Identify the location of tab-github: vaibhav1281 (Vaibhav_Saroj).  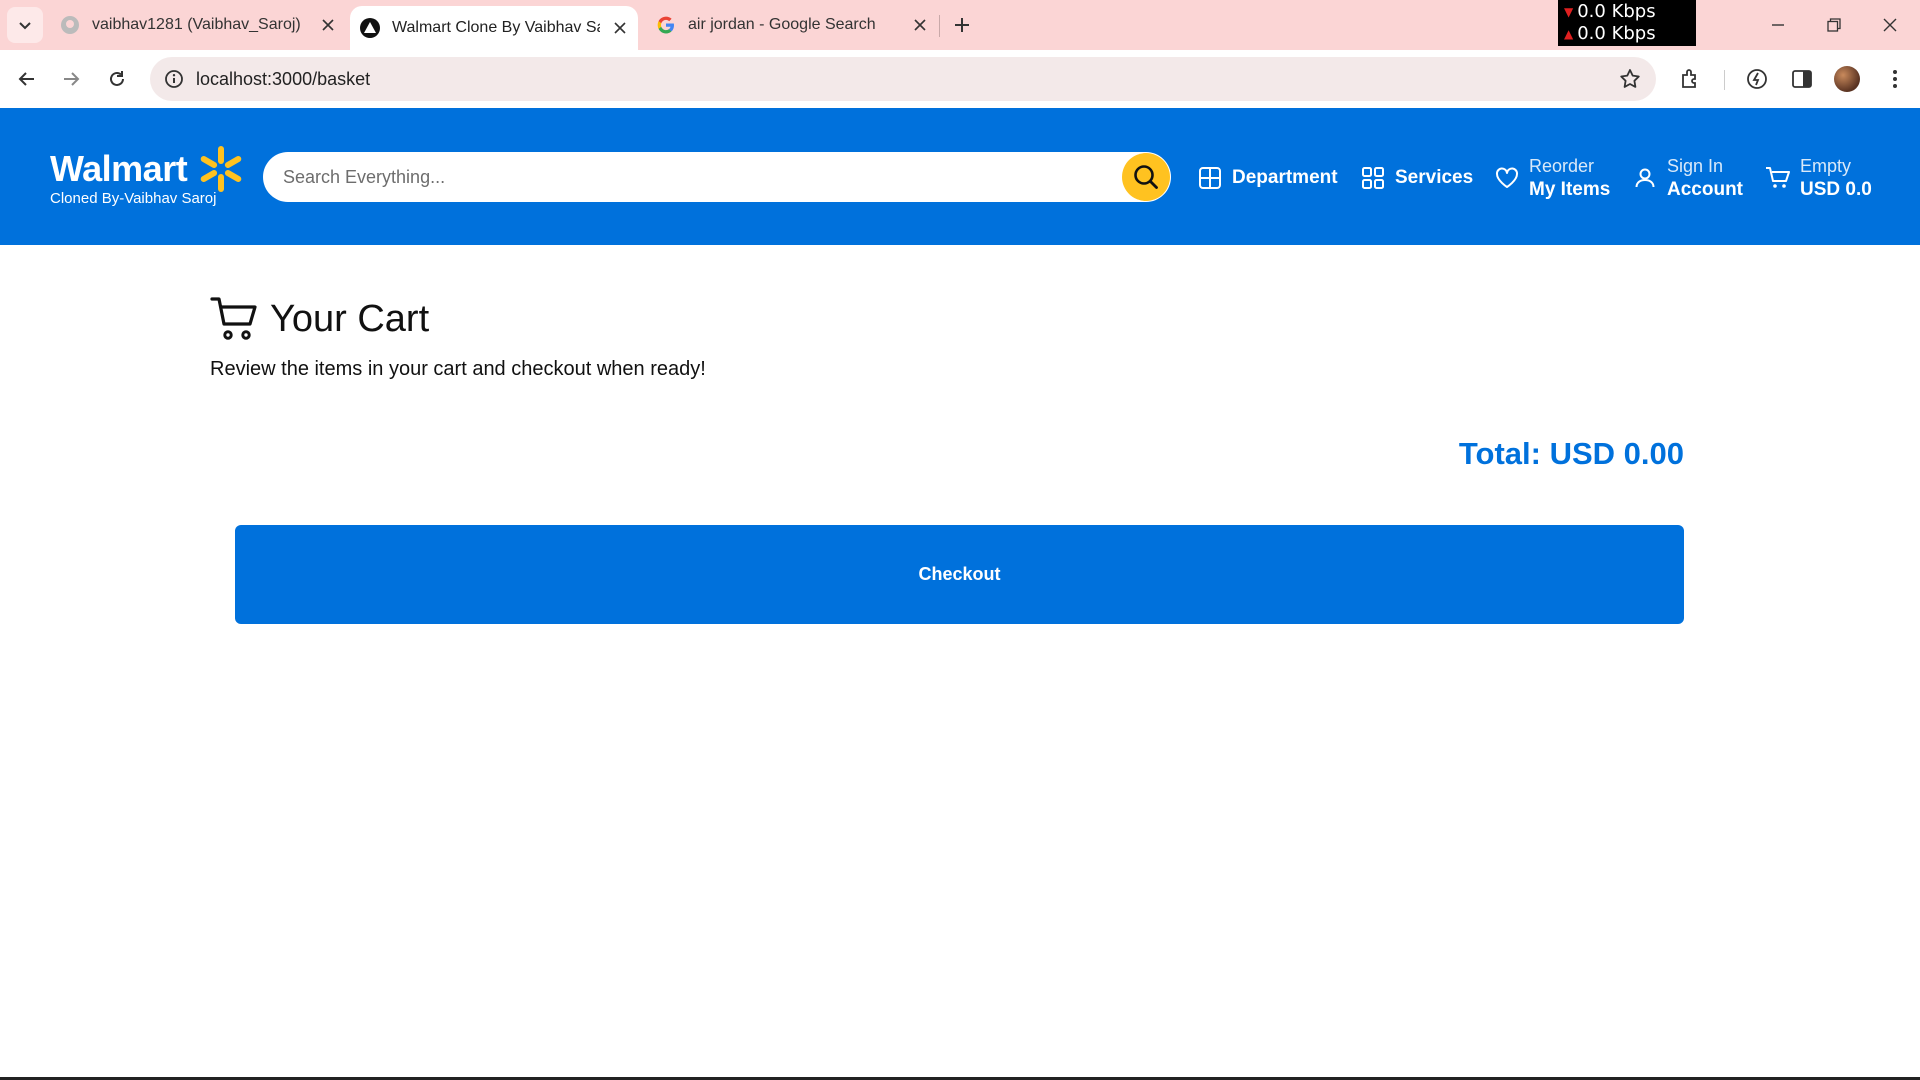
(197, 25).